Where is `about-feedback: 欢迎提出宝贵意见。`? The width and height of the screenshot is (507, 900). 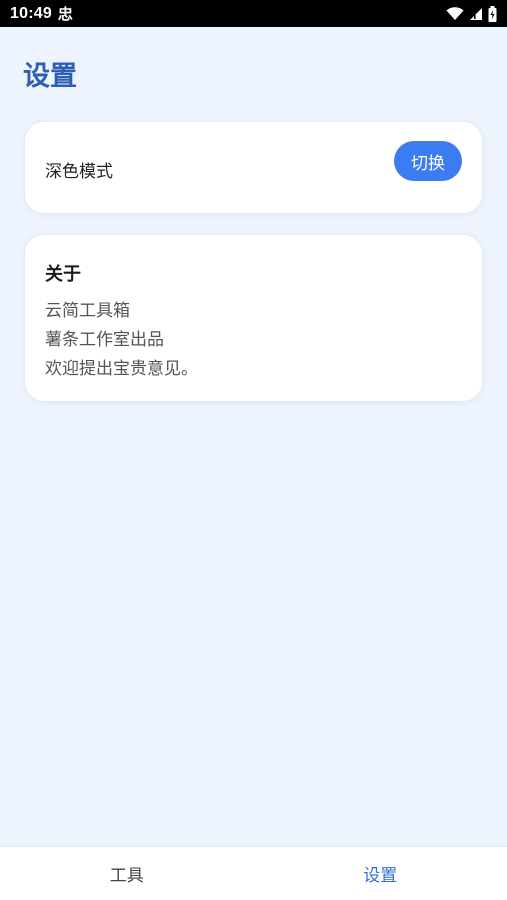
about-feedback: 欢迎提出宝贵意见。 is located at coordinates (121, 369).